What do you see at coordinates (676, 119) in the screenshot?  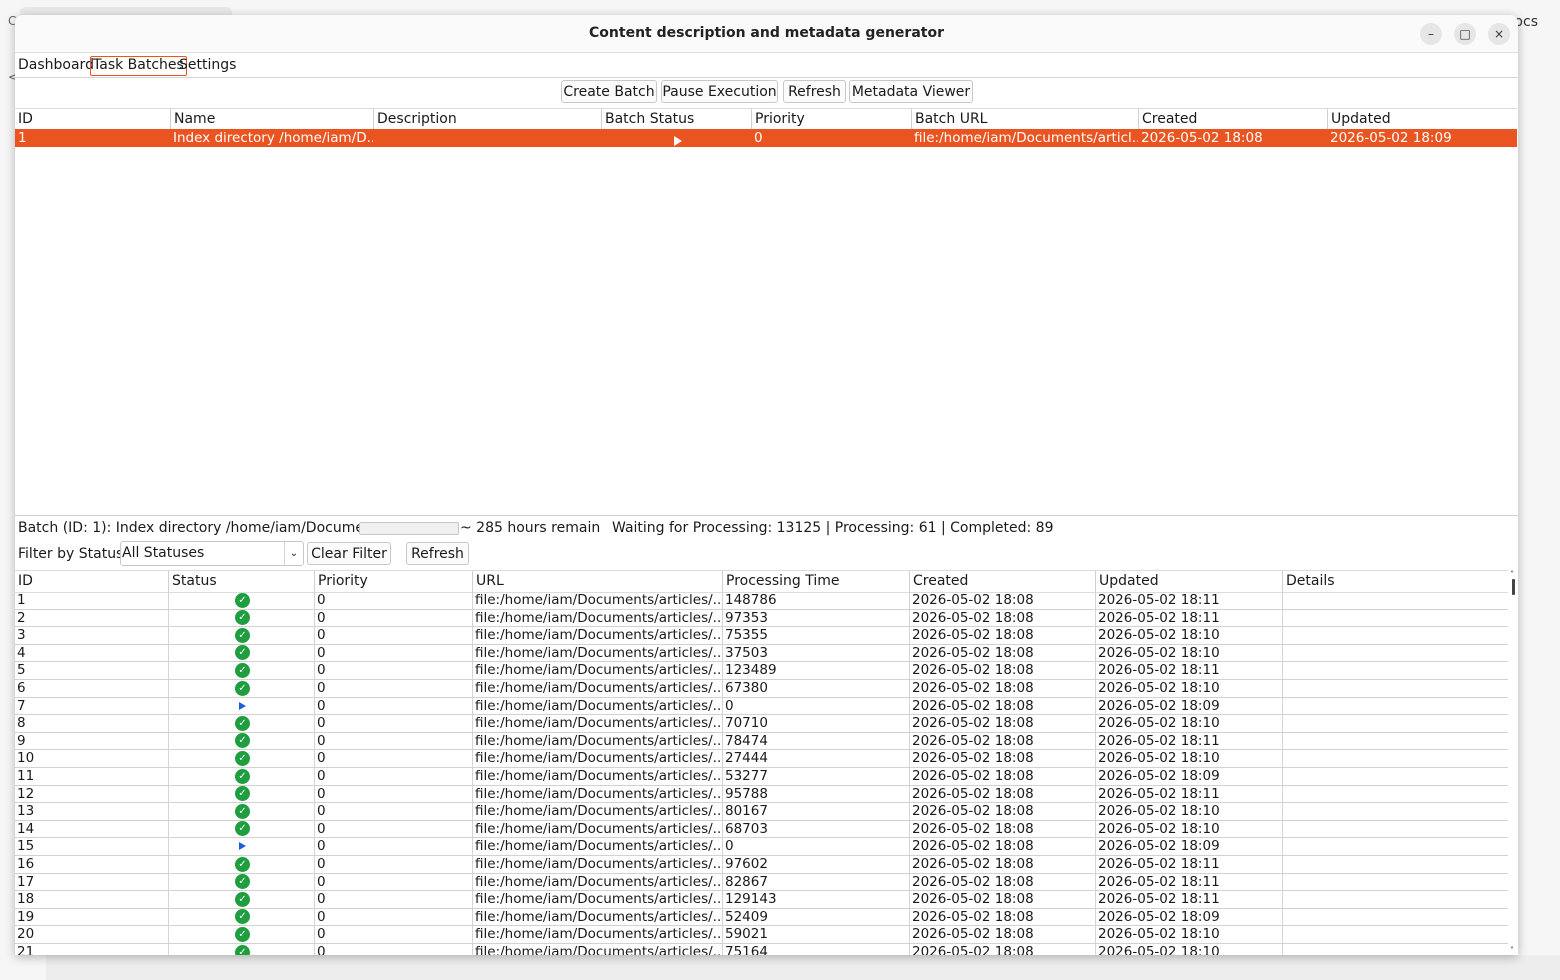 I see `batches-col-header: Batch Status` at bounding box center [676, 119].